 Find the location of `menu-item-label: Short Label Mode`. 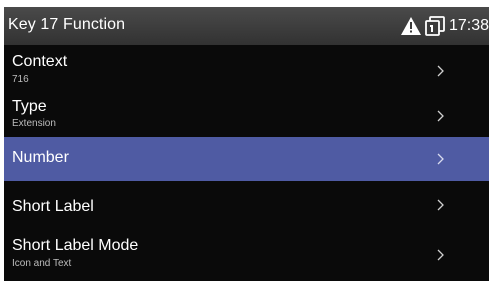

menu-item-label: Short Label Mode is located at coordinates (75, 245).